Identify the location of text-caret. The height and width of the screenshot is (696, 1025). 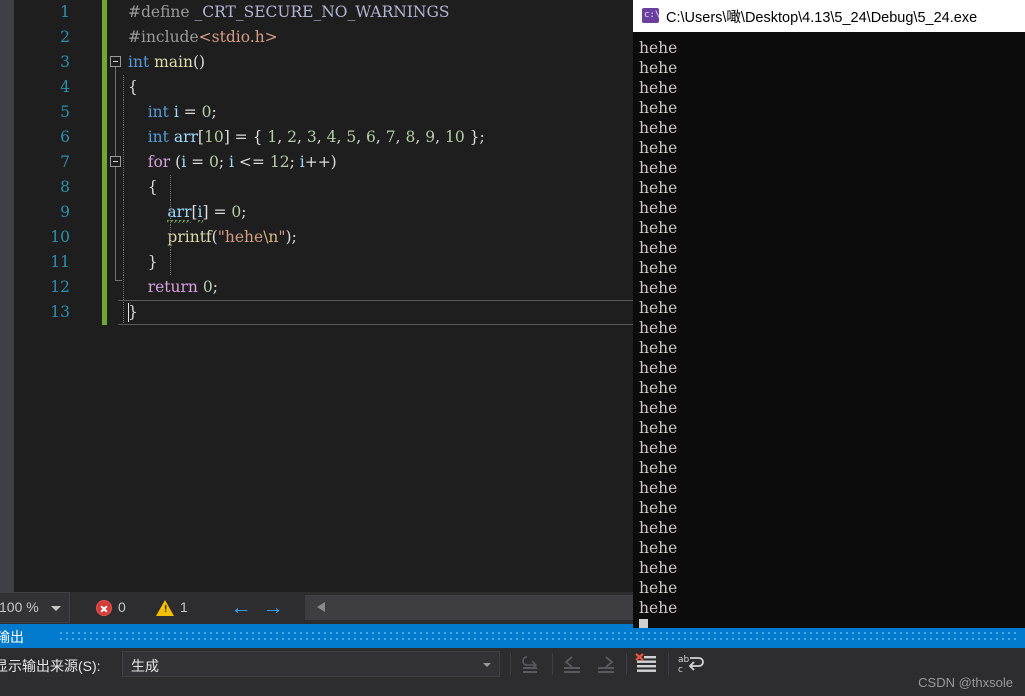
(128, 312).